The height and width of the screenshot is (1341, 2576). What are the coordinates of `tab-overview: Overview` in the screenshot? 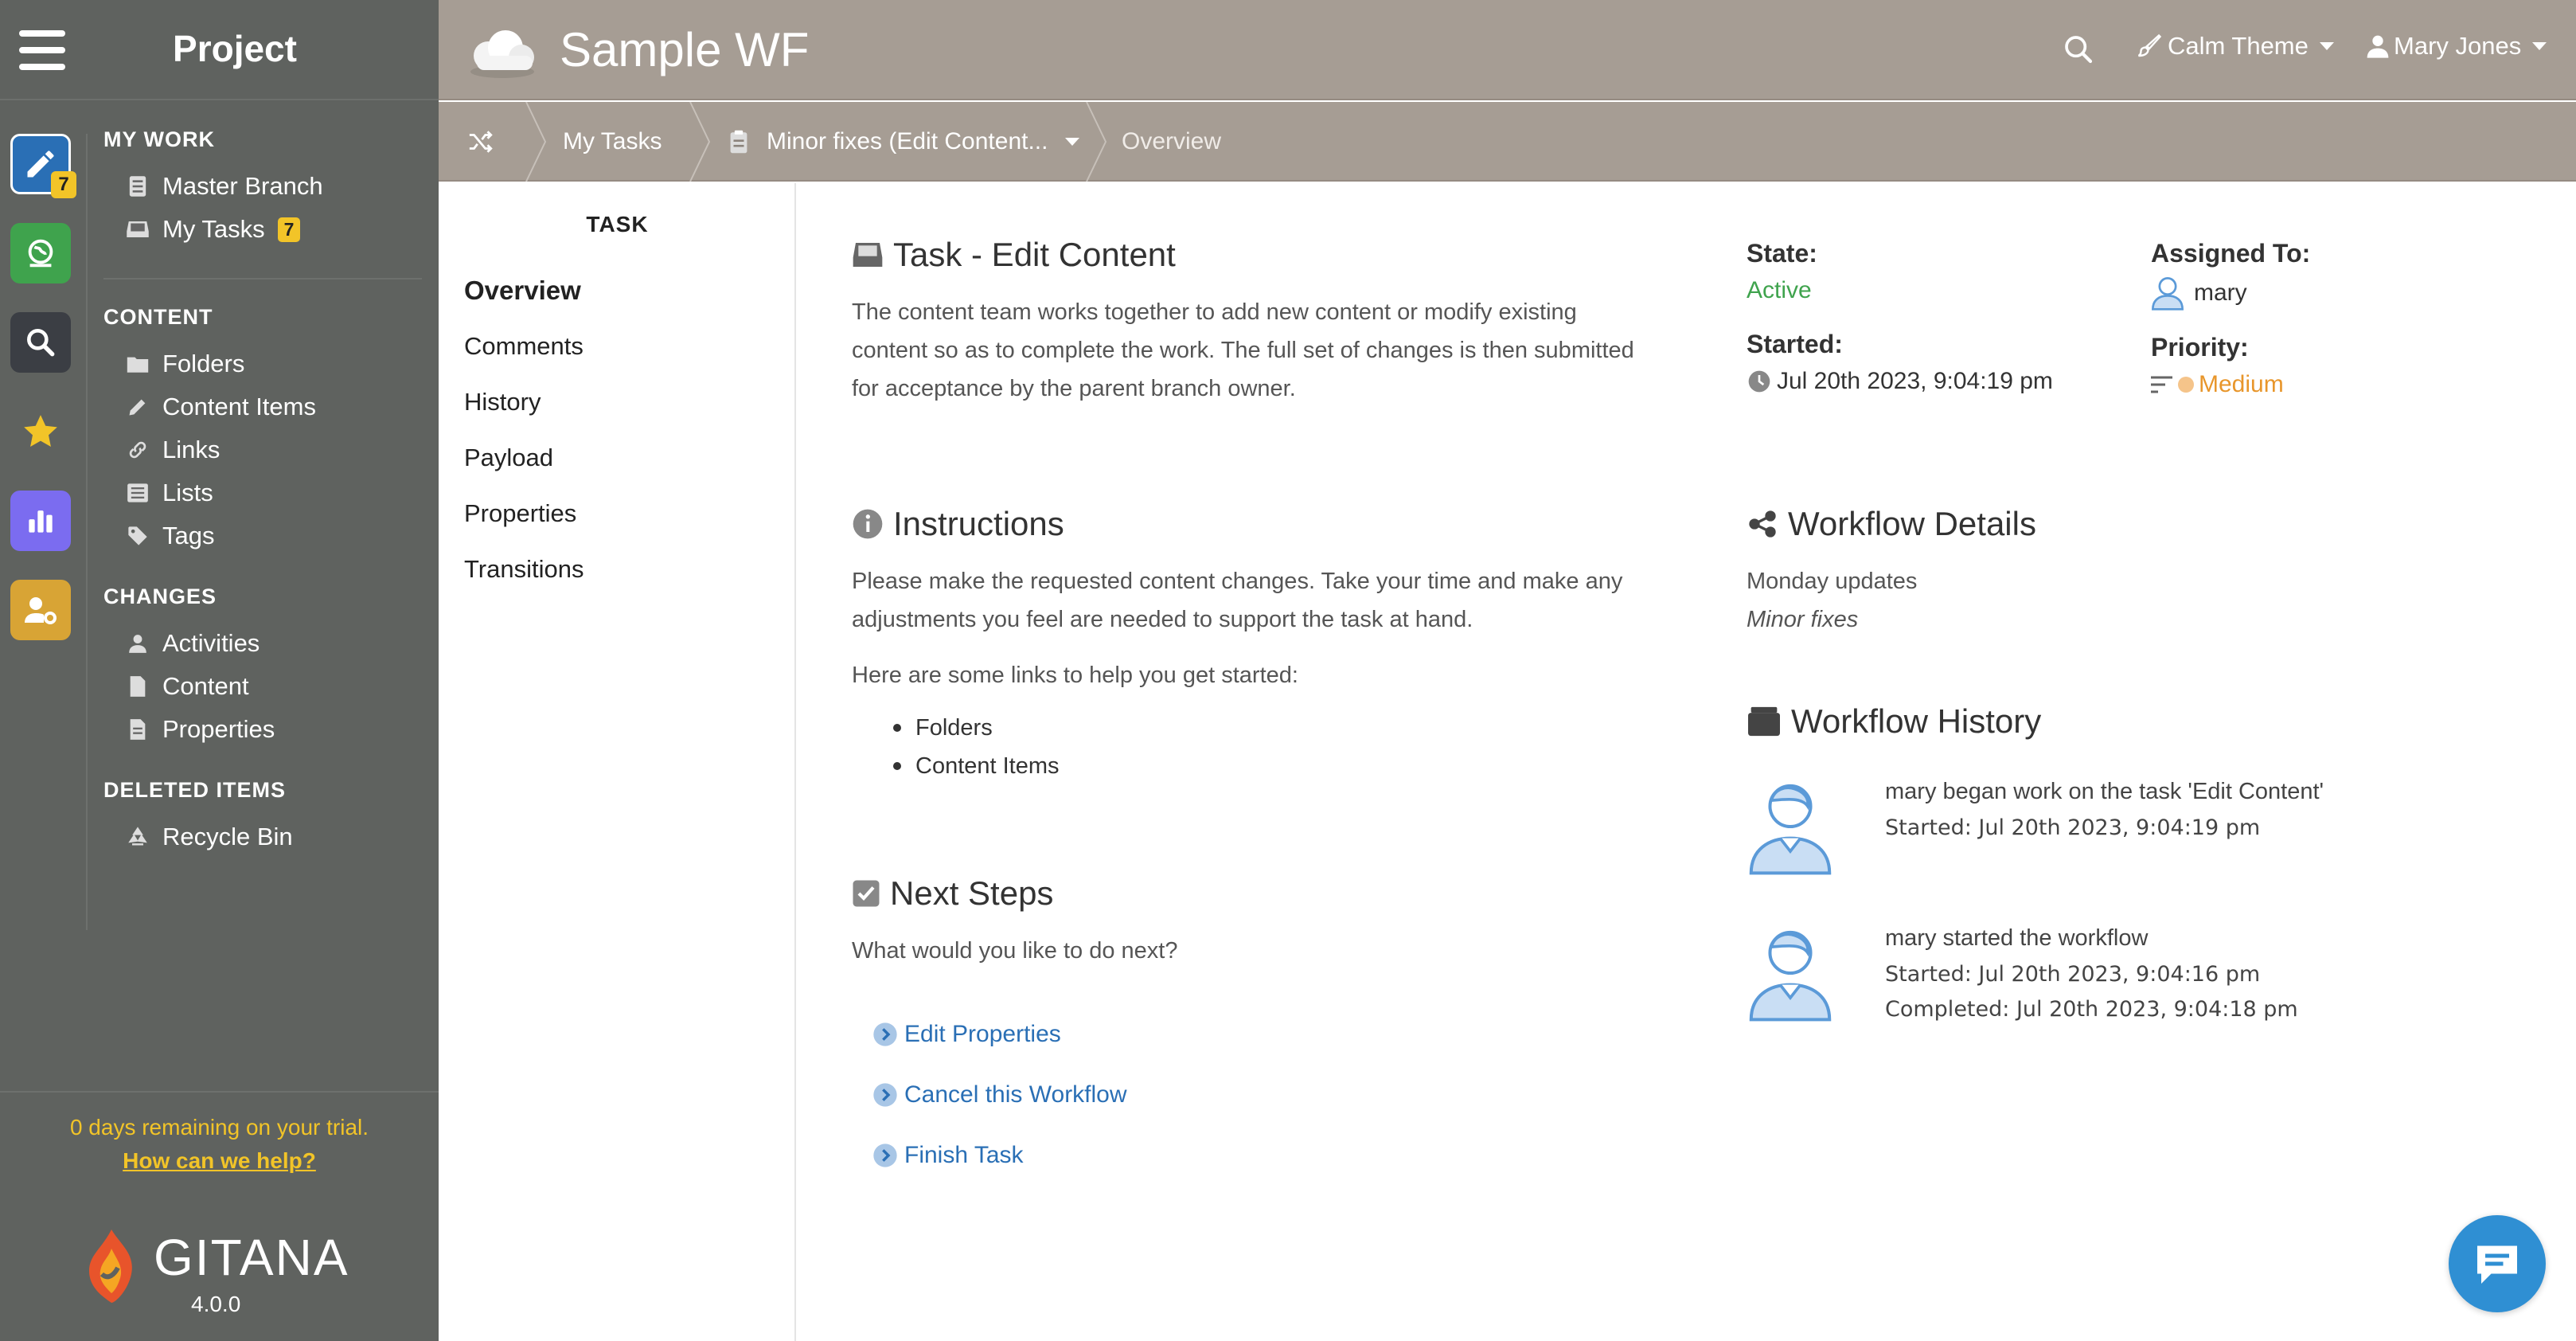 It's located at (524, 291).